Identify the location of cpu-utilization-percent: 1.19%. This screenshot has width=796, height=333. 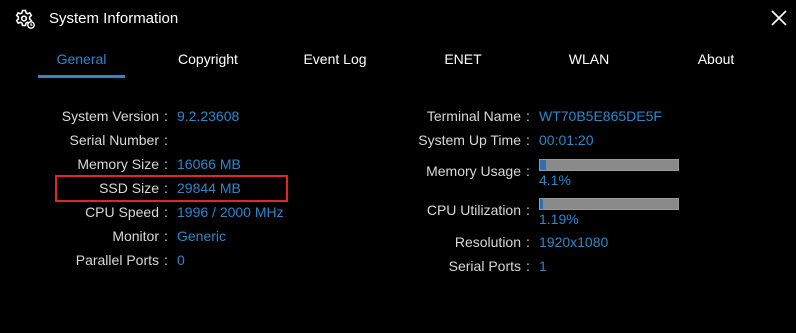
(559, 219).